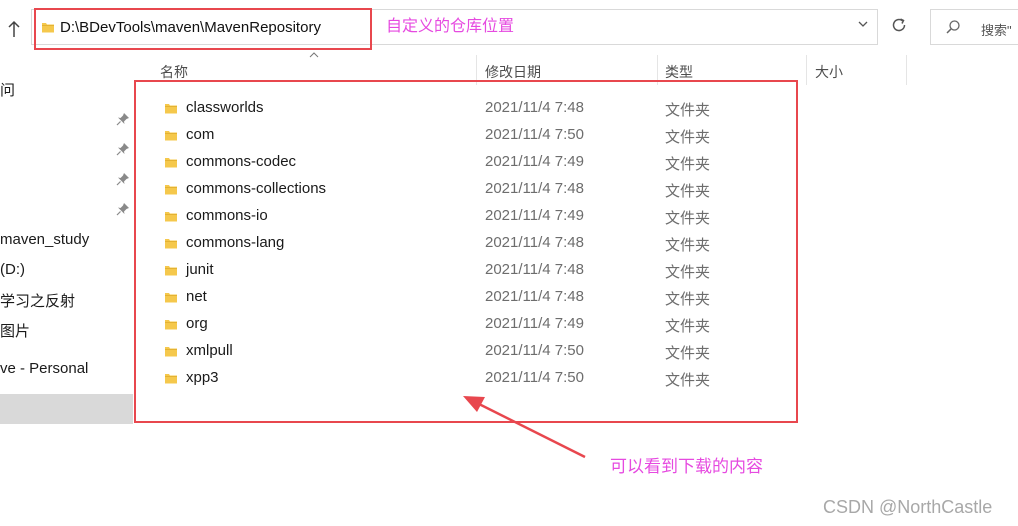 Image resolution: width=1018 pixels, height=526 pixels. I want to click on watermark: CSDN @NorthCastle, so click(908, 507).